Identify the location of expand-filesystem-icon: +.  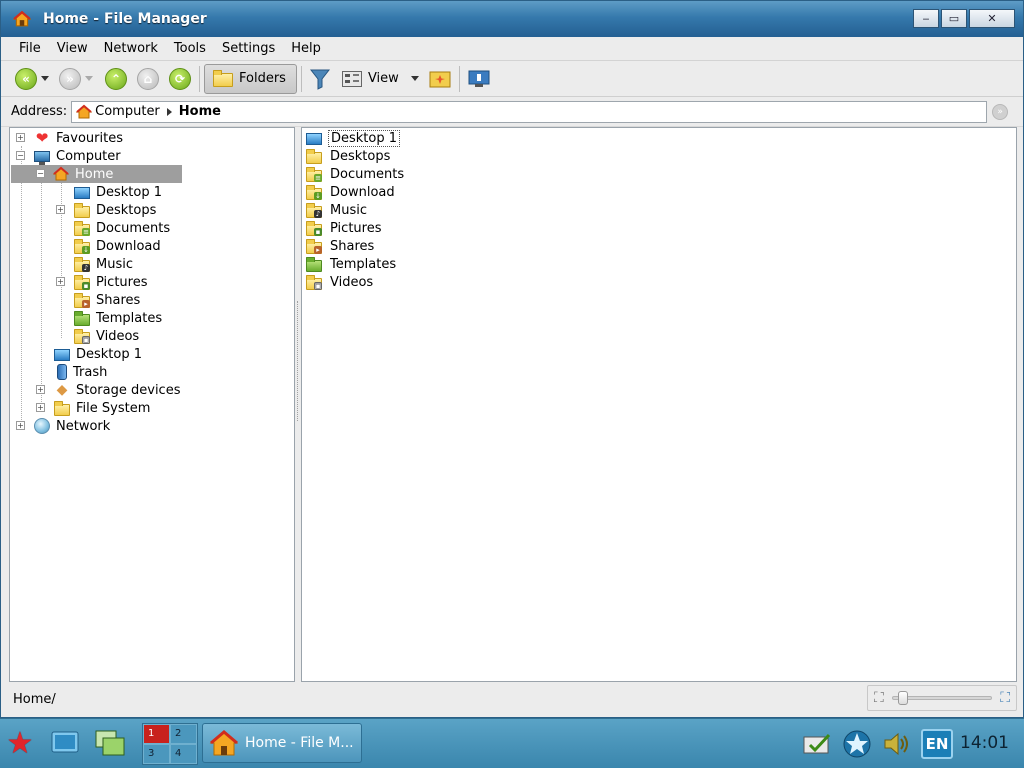
(40, 407).